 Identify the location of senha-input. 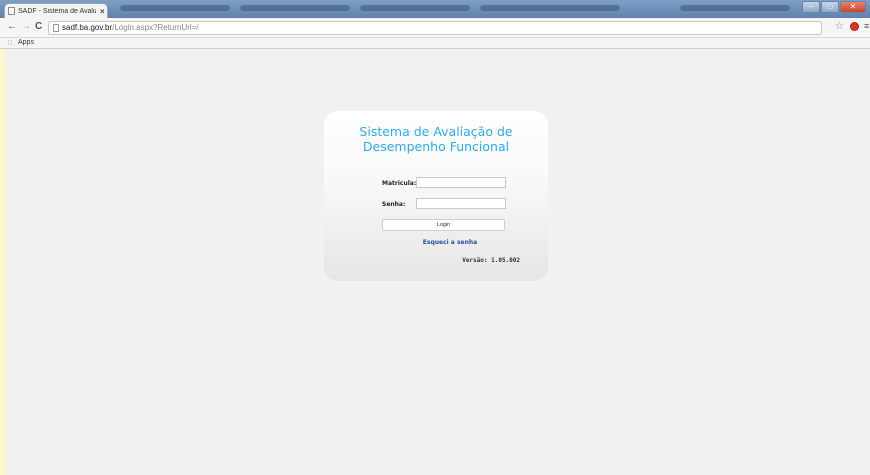
(461, 203).